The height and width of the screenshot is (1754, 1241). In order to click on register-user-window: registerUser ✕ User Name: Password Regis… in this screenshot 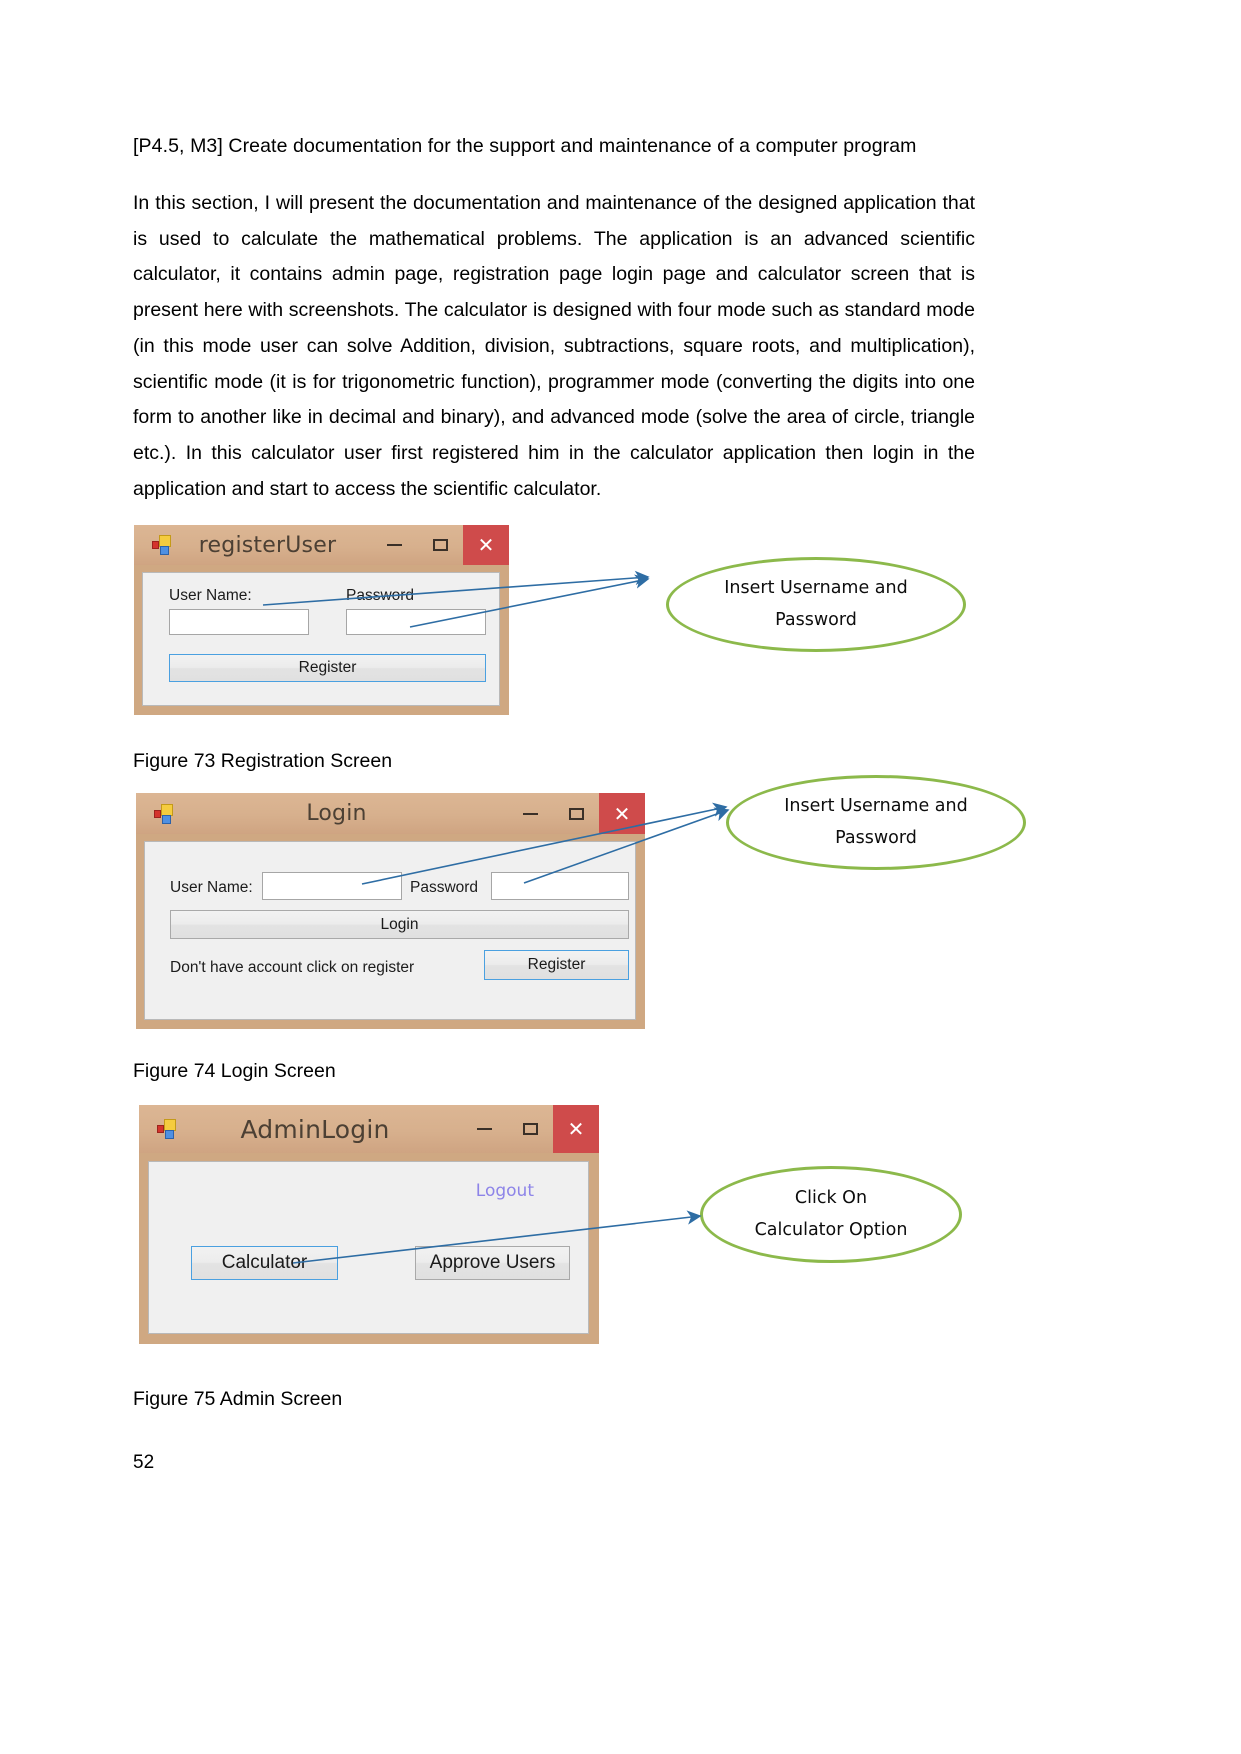, I will do `click(321, 620)`.